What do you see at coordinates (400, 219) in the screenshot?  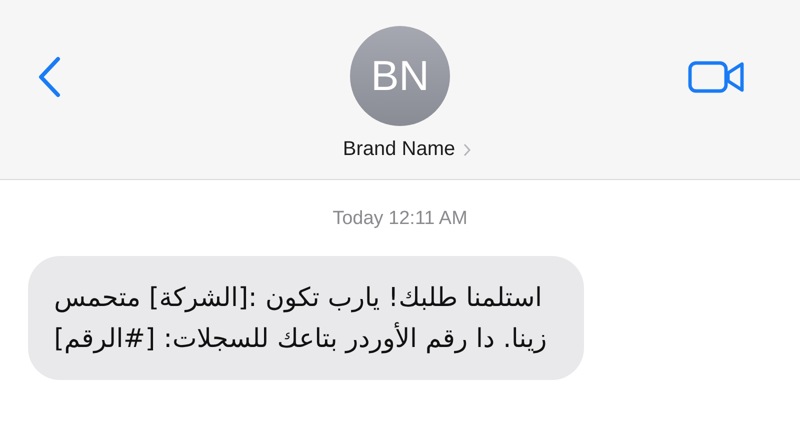 I see `message-timestamp: Today 12:11 AM` at bounding box center [400, 219].